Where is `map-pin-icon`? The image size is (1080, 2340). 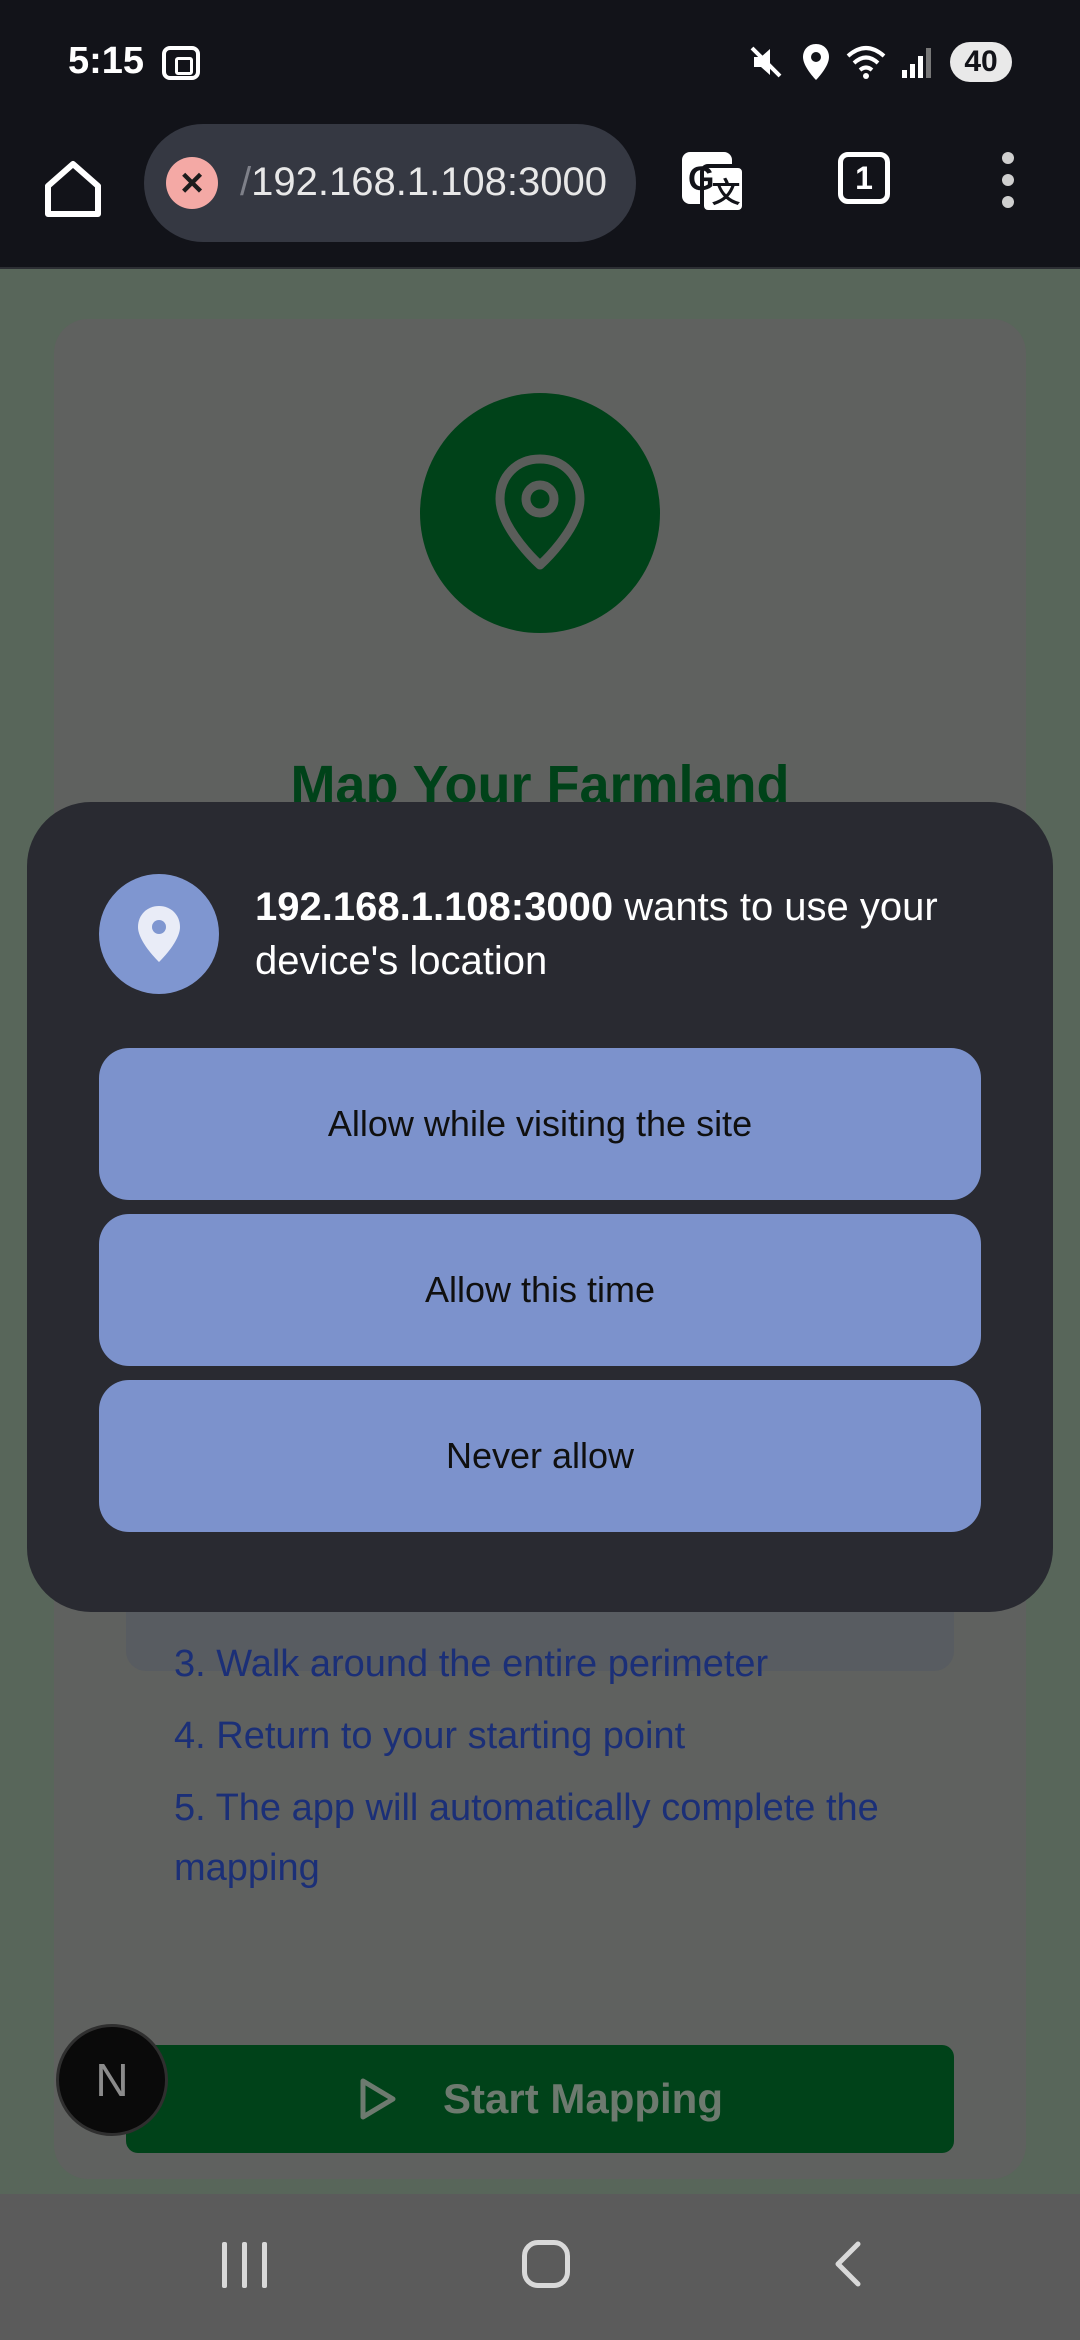
map-pin-icon is located at coordinates (540, 512).